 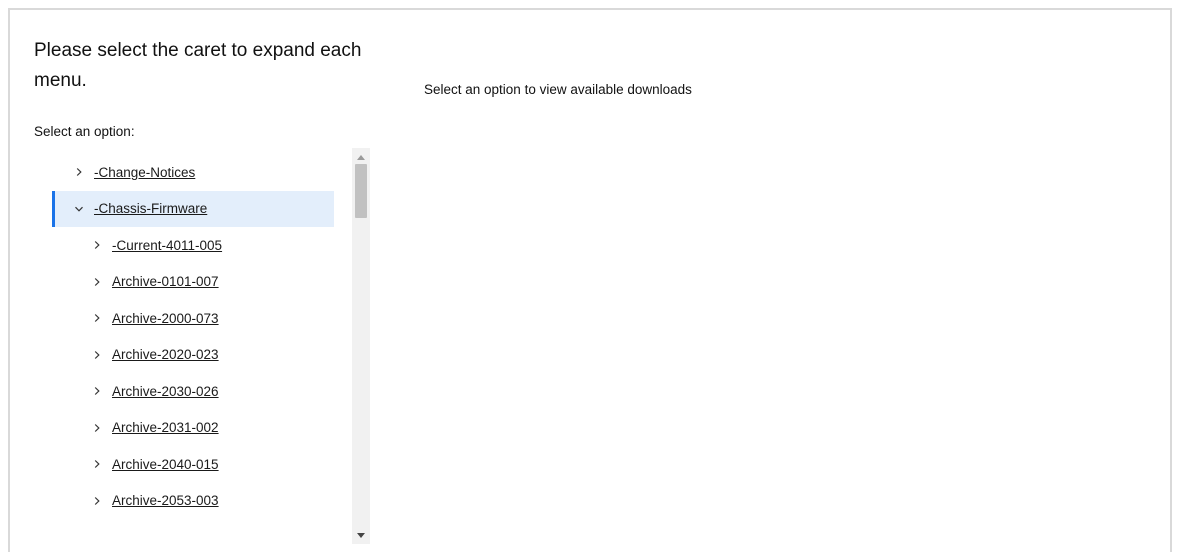 I want to click on tree-item-link: Archive-2020-023, so click(x=165, y=354).